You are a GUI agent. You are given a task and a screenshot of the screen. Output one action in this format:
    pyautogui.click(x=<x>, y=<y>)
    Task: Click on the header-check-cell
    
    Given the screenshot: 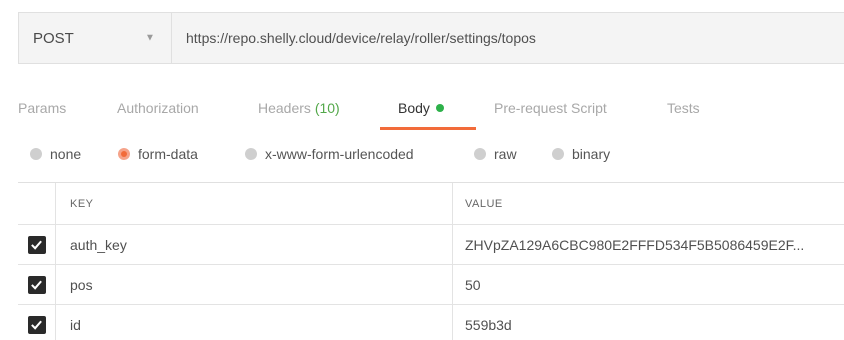 What is the action you would take?
    pyautogui.click(x=36, y=203)
    